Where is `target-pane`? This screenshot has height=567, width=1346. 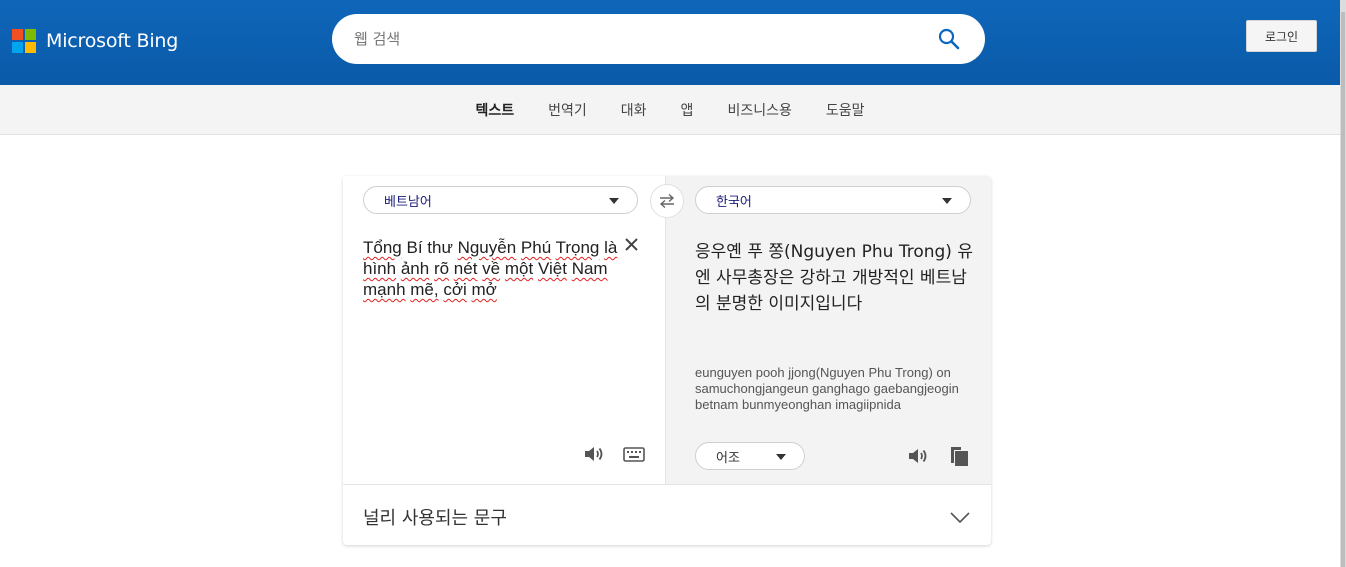 target-pane is located at coordinates (828, 330).